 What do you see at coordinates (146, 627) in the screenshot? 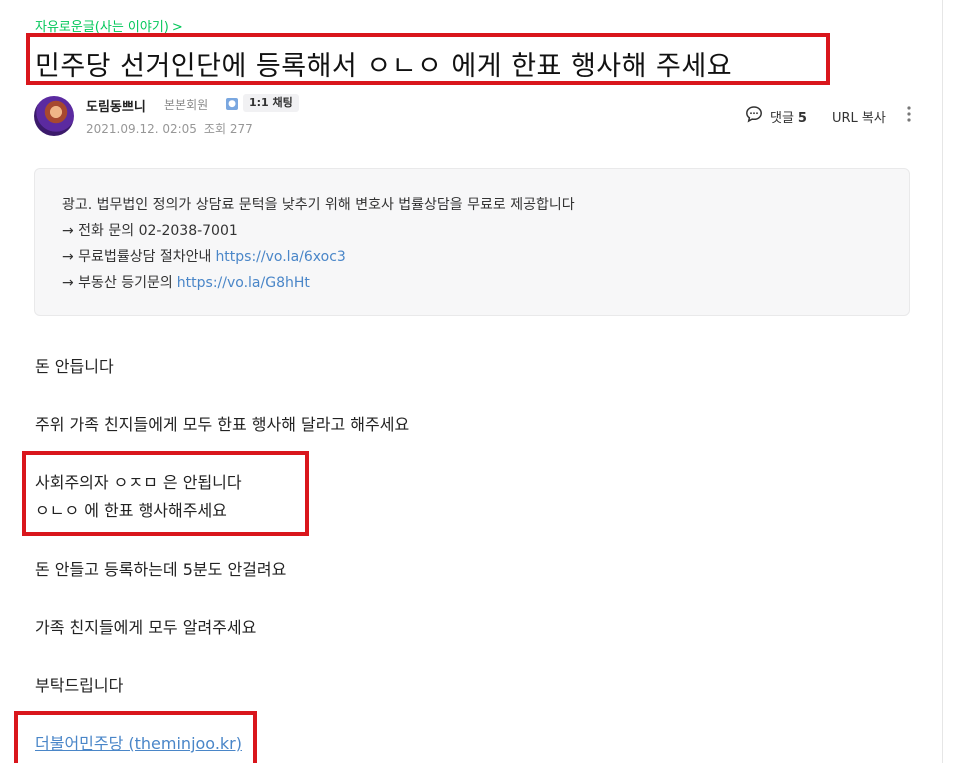
I see `body-paragraph: 가족 친지들에게 모두 알려주세요` at bounding box center [146, 627].